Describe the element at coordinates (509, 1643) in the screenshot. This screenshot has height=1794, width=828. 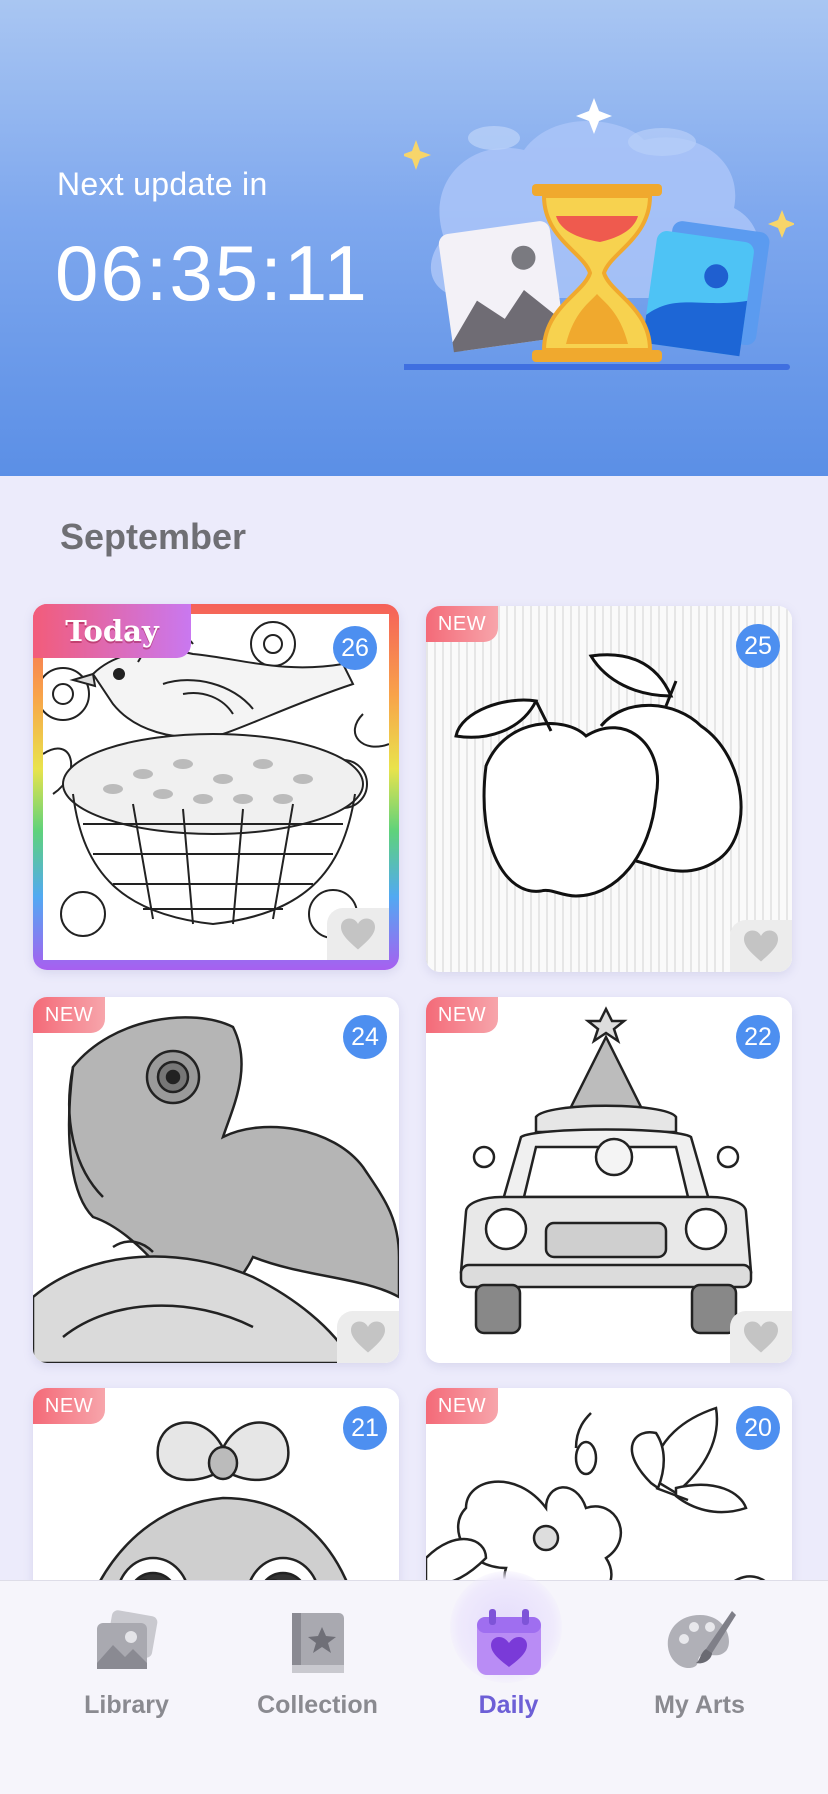
I see `daily-calendar-icon` at that location.